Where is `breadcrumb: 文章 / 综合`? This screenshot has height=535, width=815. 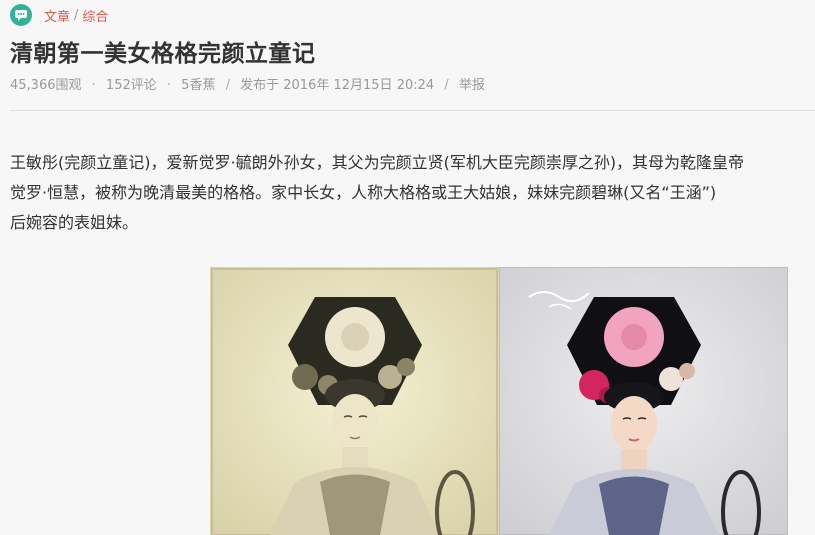 breadcrumb: 文章 / 综合 is located at coordinates (59, 15).